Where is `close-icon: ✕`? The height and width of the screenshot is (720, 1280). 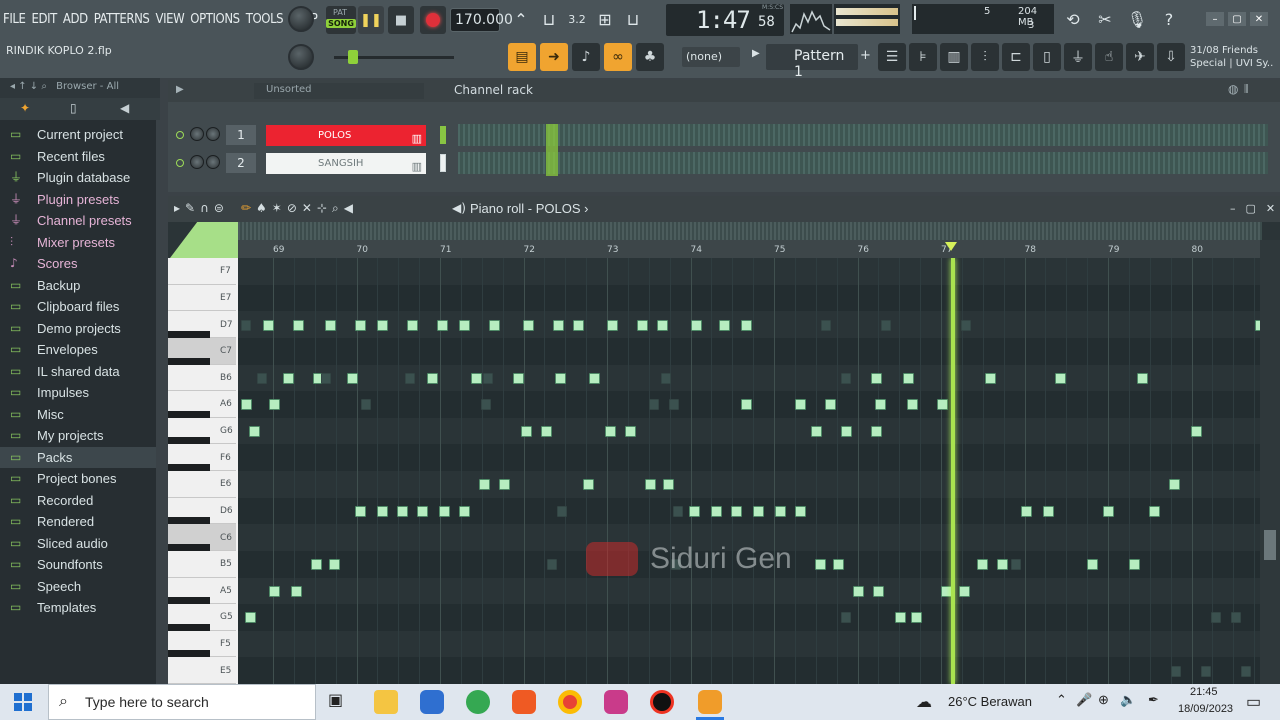
close-icon: ✕ is located at coordinates (1259, 19).